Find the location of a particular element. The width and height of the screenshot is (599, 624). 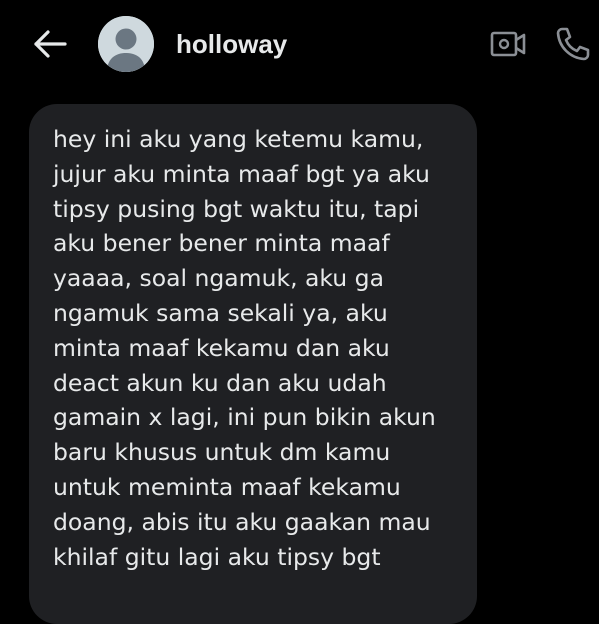

phone-icon is located at coordinates (573, 44).